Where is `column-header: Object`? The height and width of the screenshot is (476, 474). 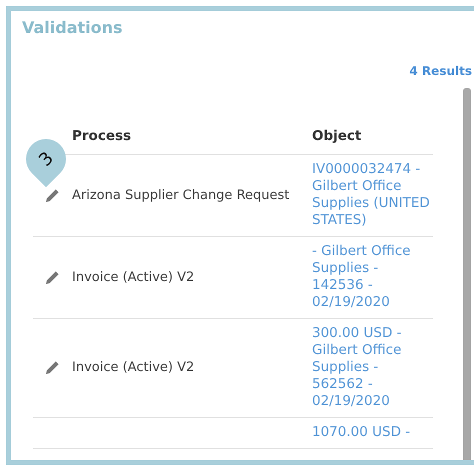 column-header: Object is located at coordinates (337, 136).